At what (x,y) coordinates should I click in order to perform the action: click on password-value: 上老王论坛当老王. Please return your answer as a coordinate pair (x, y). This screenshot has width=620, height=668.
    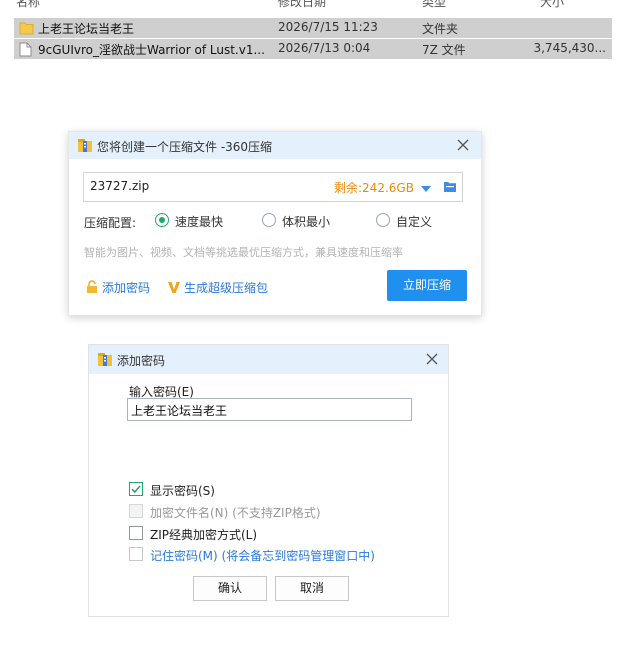
    Looking at the image, I should click on (179, 411).